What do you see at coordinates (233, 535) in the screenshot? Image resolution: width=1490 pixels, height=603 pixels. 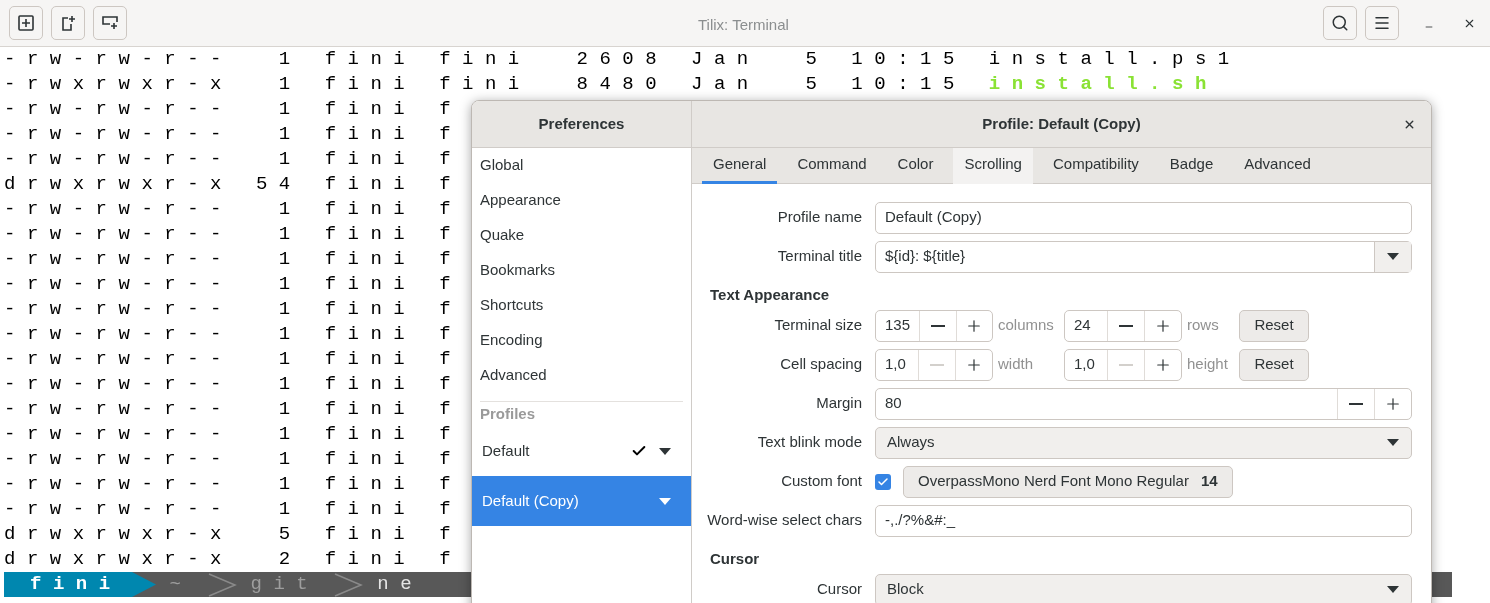 I see `terminal-line: drwxrwxr-x 5 fini f` at bounding box center [233, 535].